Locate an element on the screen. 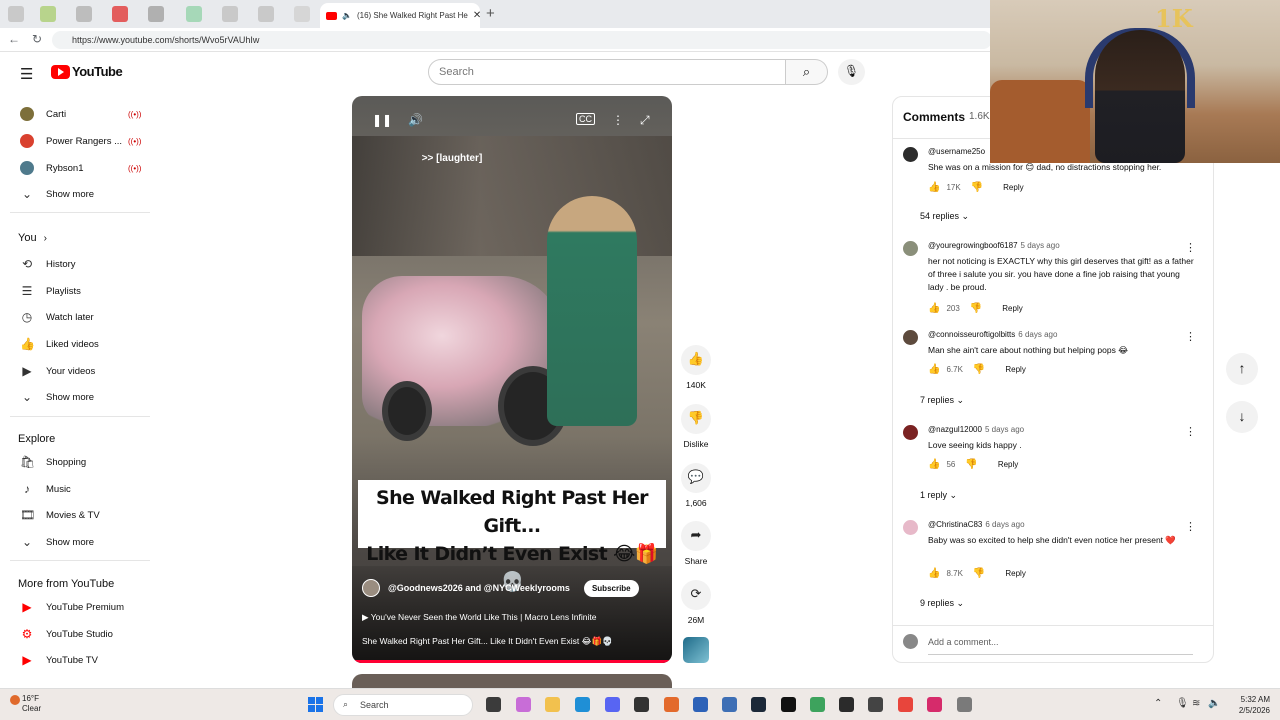  view-replies-button: 1 reply ⌄ is located at coordinates (938, 495).